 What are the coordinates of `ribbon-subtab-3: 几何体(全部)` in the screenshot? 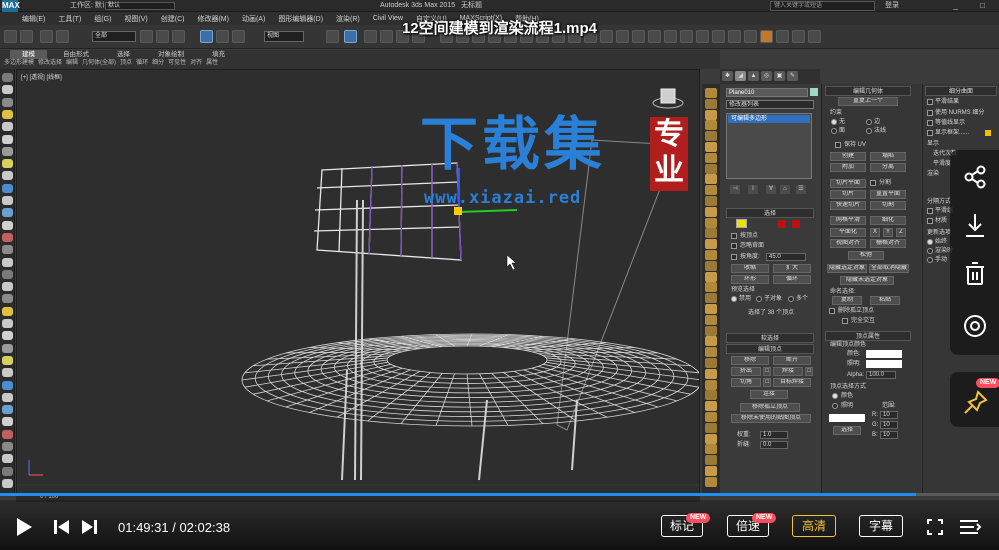 It's located at (99, 63).